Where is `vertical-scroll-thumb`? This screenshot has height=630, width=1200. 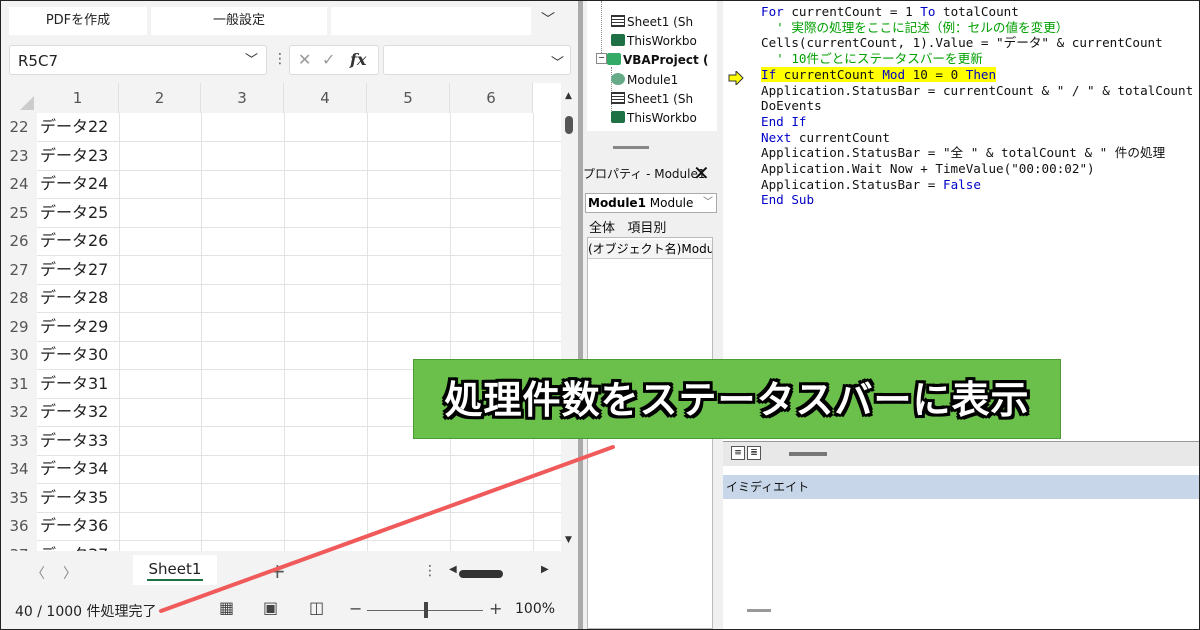 vertical-scroll-thumb is located at coordinates (569, 125).